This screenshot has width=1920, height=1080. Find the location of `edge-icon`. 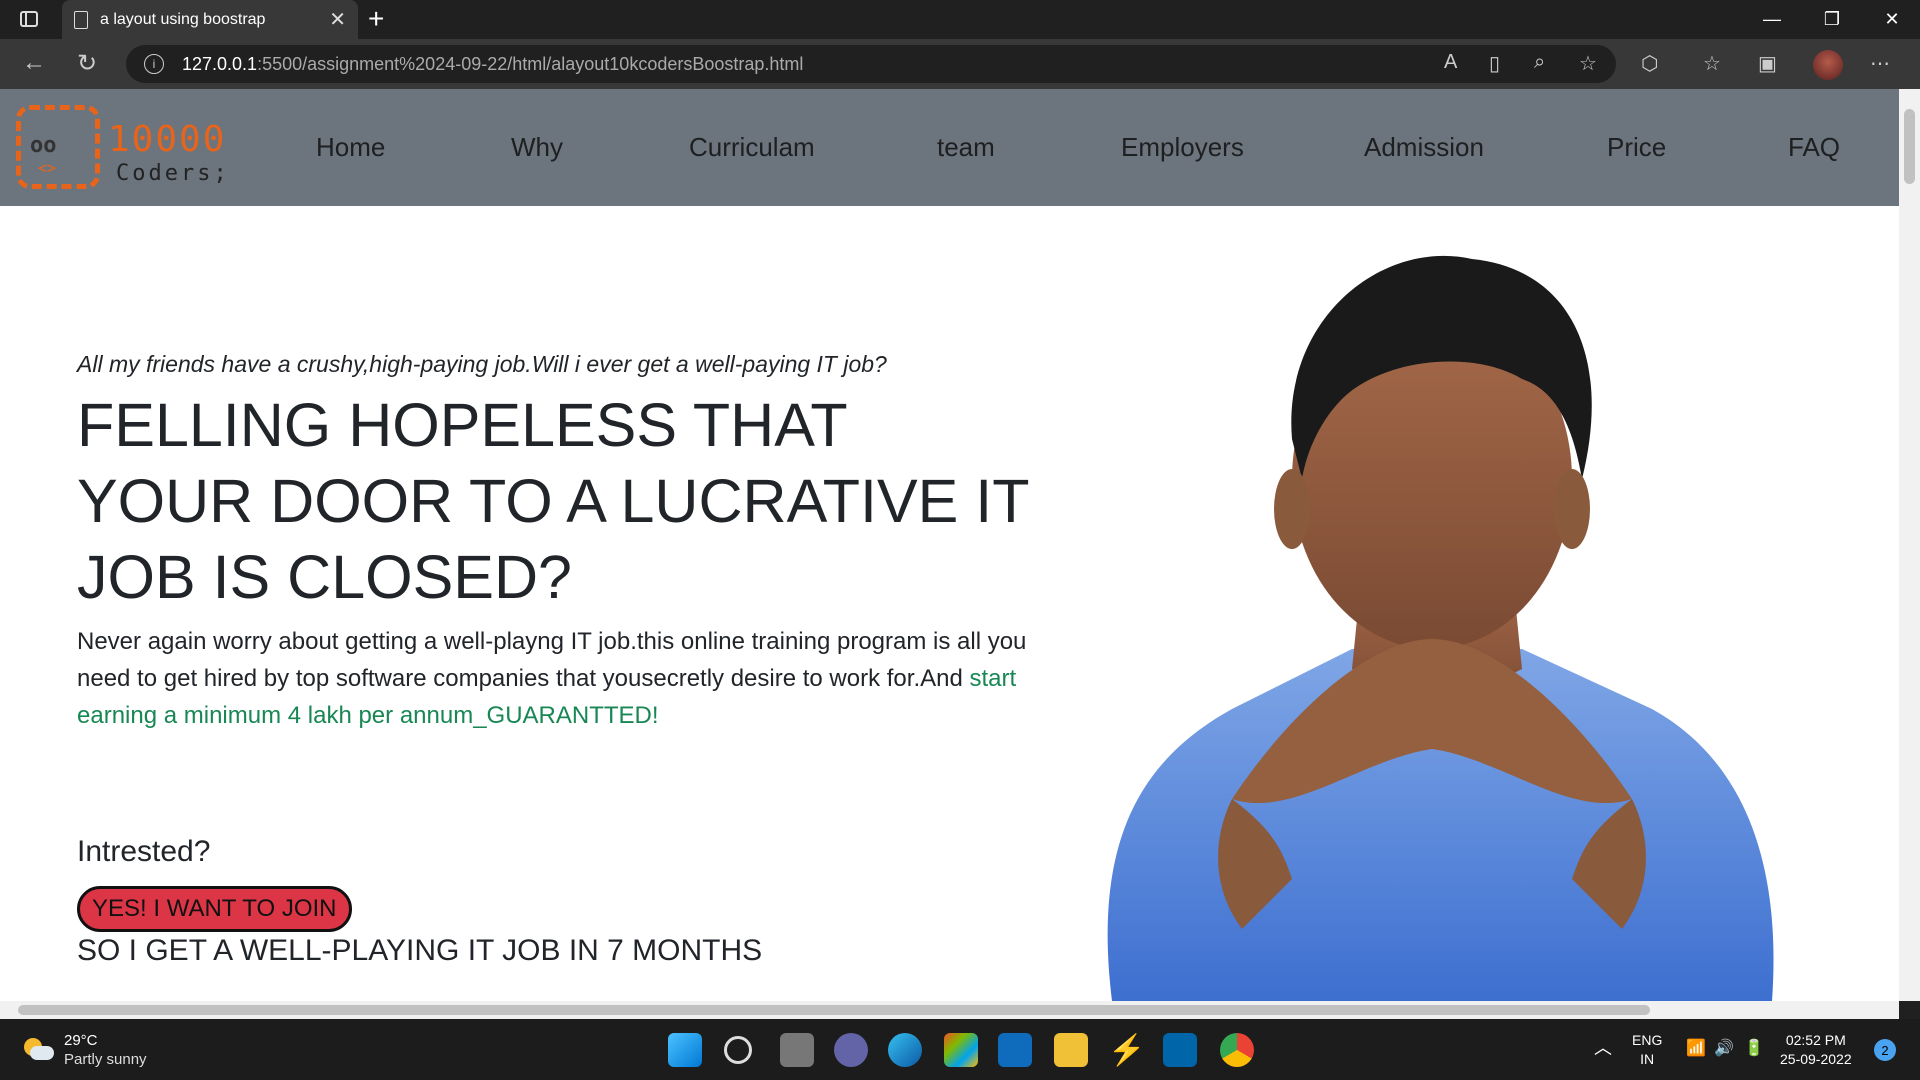

edge-icon is located at coordinates (905, 1050).